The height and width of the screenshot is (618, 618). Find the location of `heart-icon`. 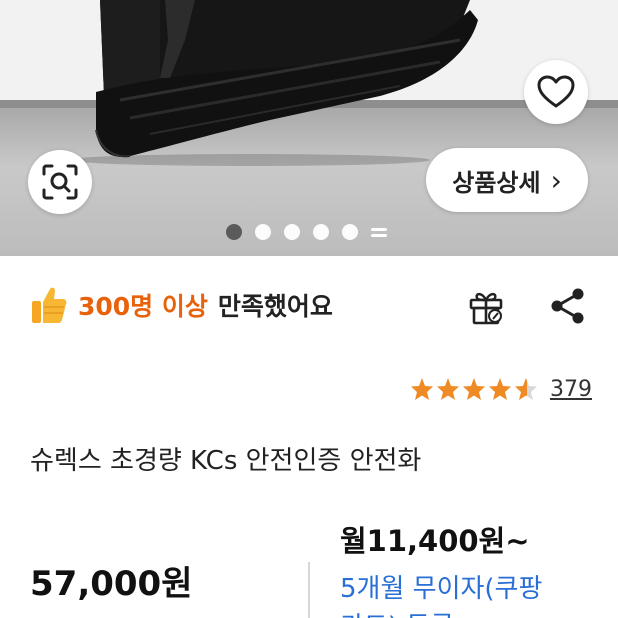

heart-icon is located at coordinates (556, 91).